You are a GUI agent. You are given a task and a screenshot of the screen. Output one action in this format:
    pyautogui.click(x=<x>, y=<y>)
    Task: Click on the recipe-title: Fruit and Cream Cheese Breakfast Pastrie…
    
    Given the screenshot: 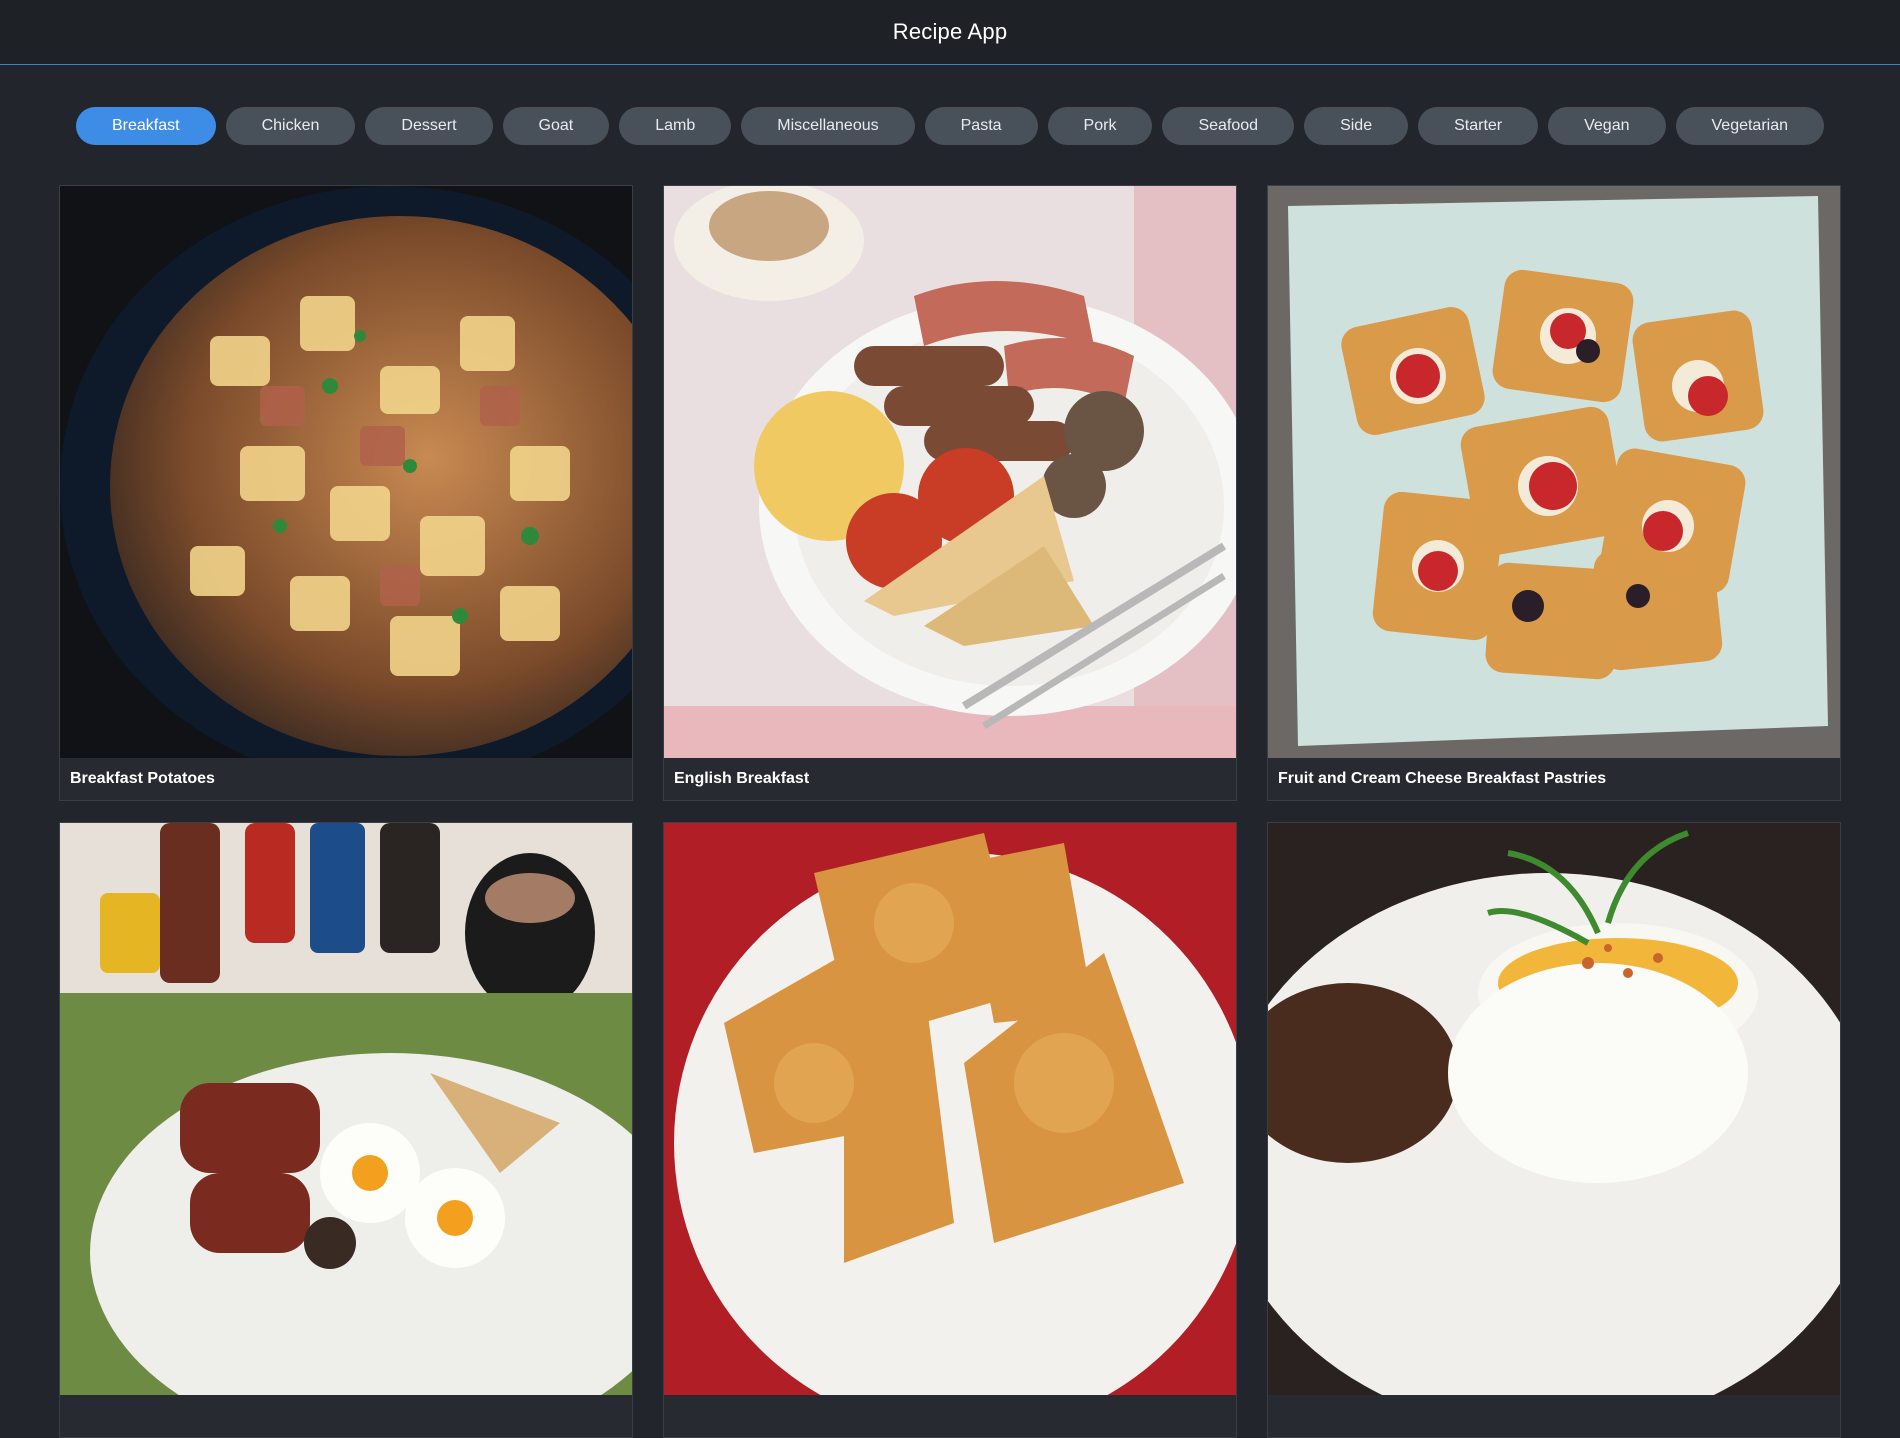 What is the action you would take?
    pyautogui.click(x=1554, y=779)
    